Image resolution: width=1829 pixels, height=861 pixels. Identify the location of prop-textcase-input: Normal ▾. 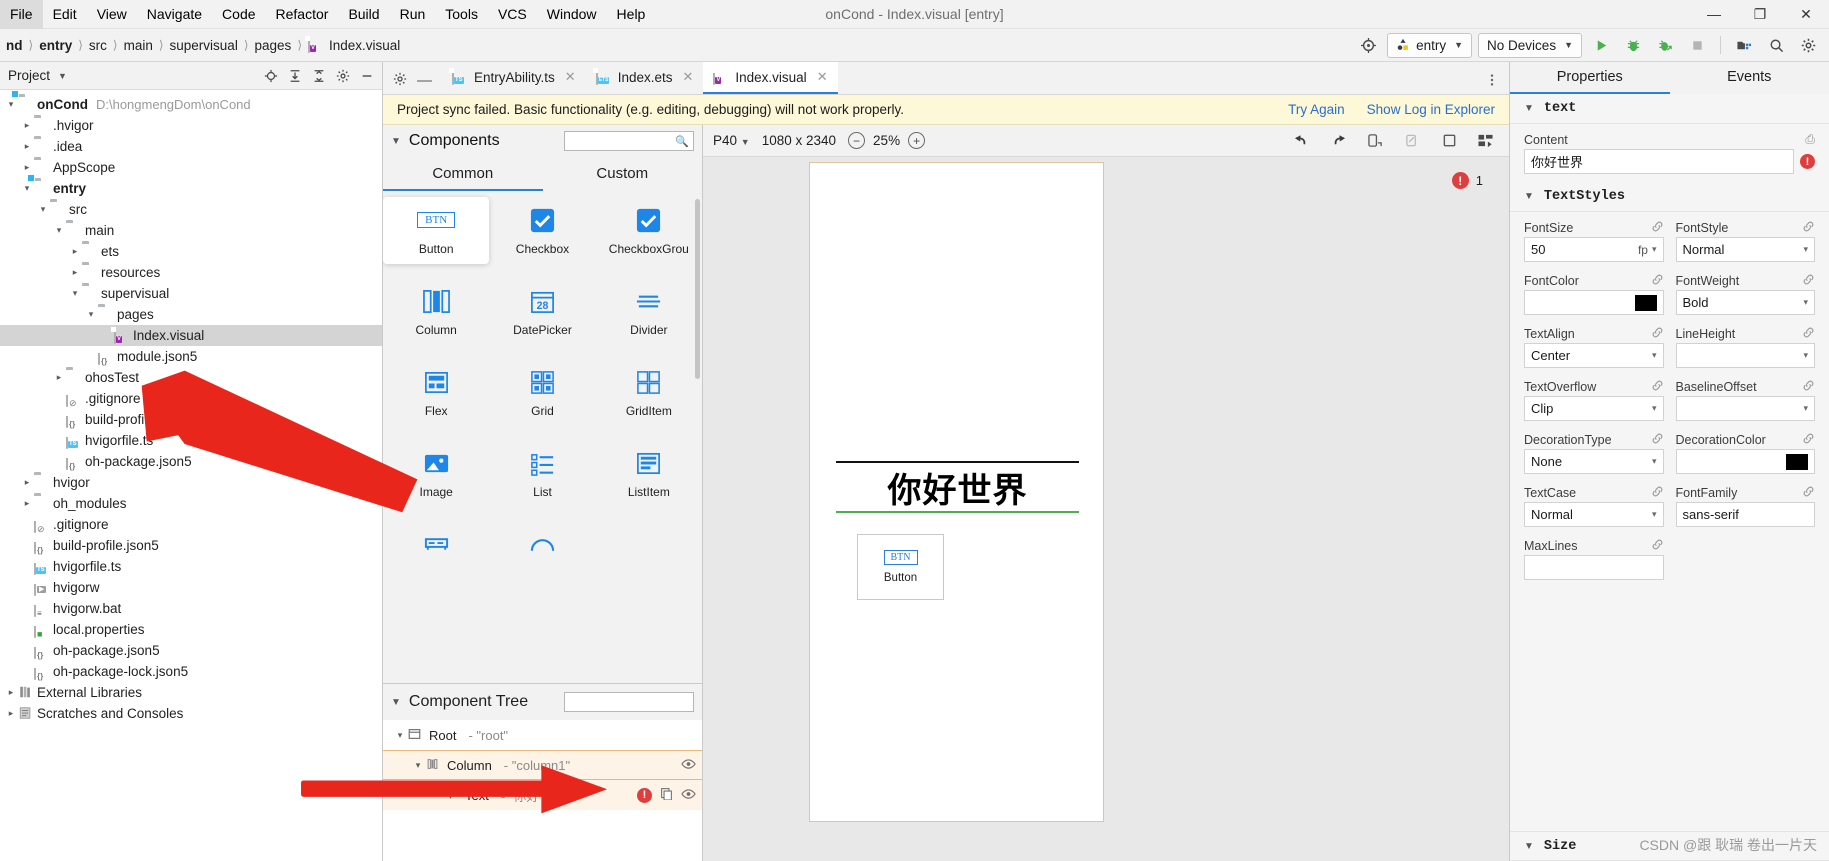
(1594, 514).